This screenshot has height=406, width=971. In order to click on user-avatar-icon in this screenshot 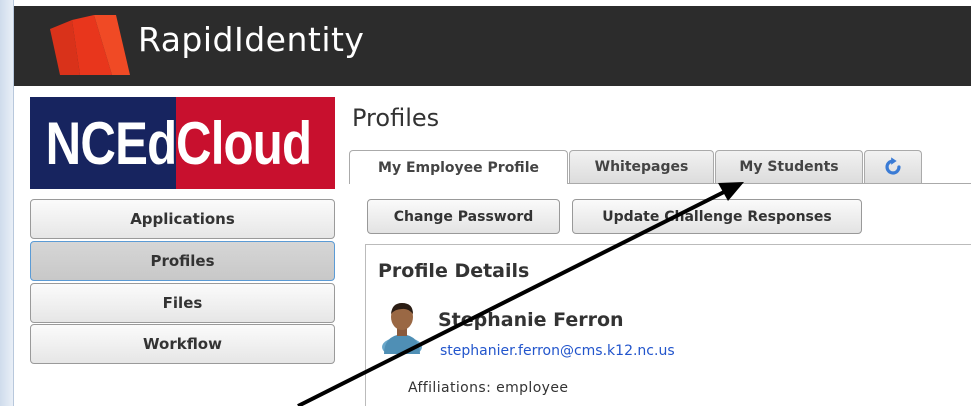, I will do `click(402, 328)`.